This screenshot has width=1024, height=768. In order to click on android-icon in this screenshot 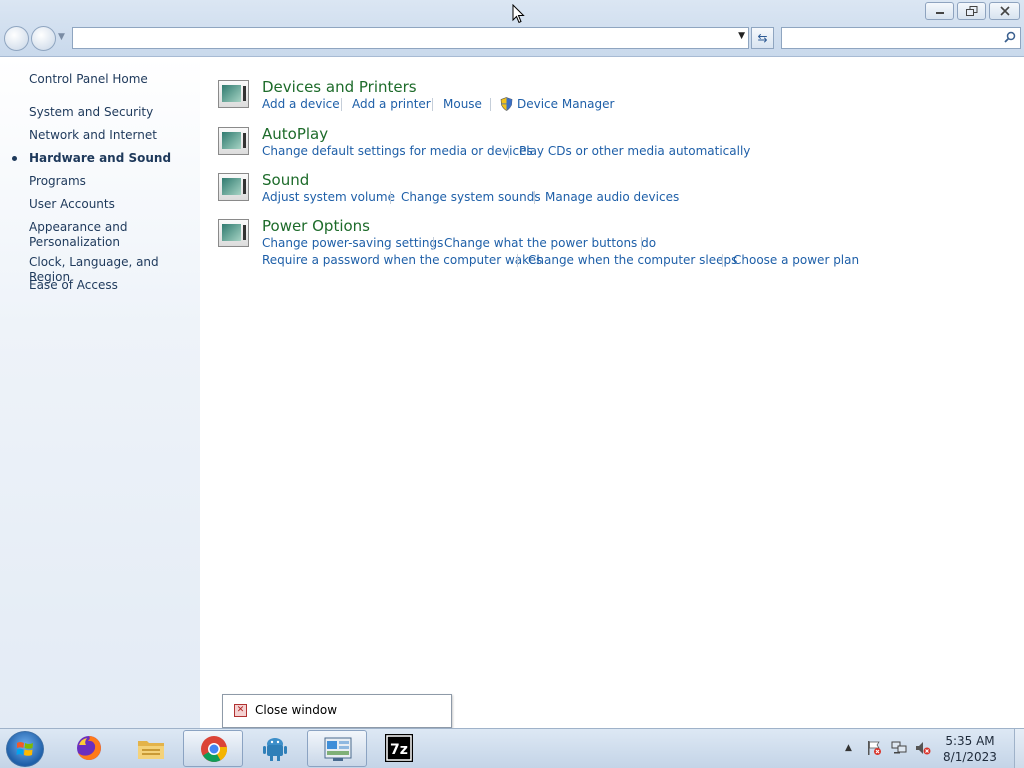, I will do `click(275, 749)`.